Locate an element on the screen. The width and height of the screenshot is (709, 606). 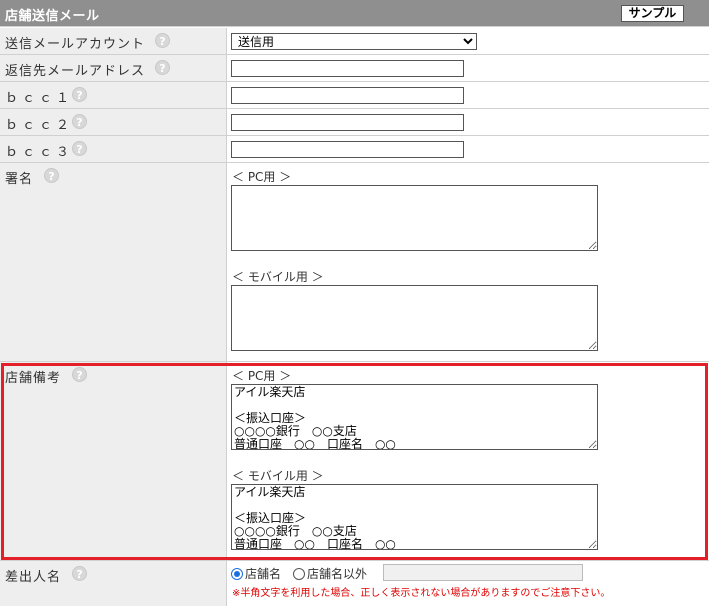
reply-to-label: 返信先メールアドレス is located at coordinates (75, 71).